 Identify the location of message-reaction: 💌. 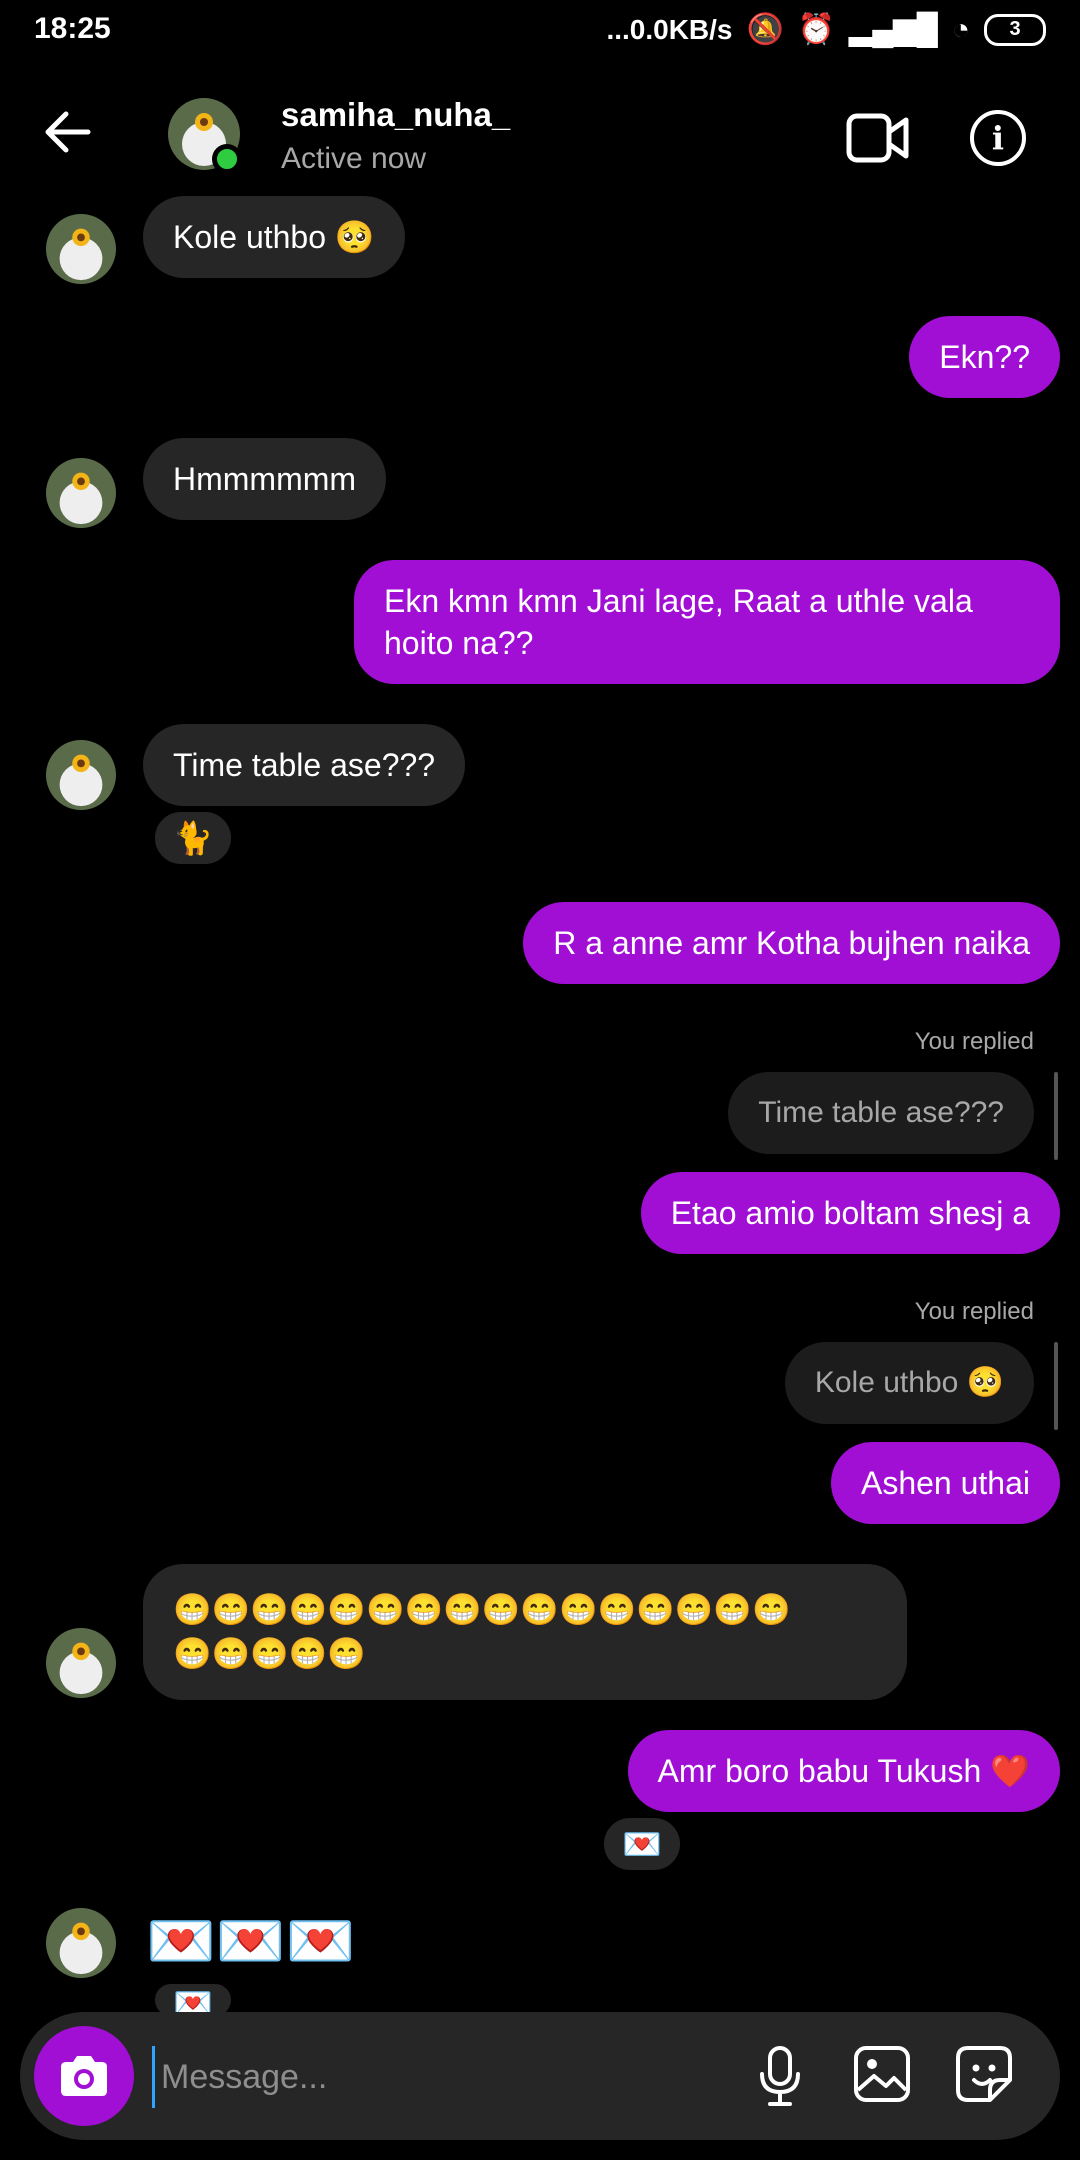
(642, 1844).